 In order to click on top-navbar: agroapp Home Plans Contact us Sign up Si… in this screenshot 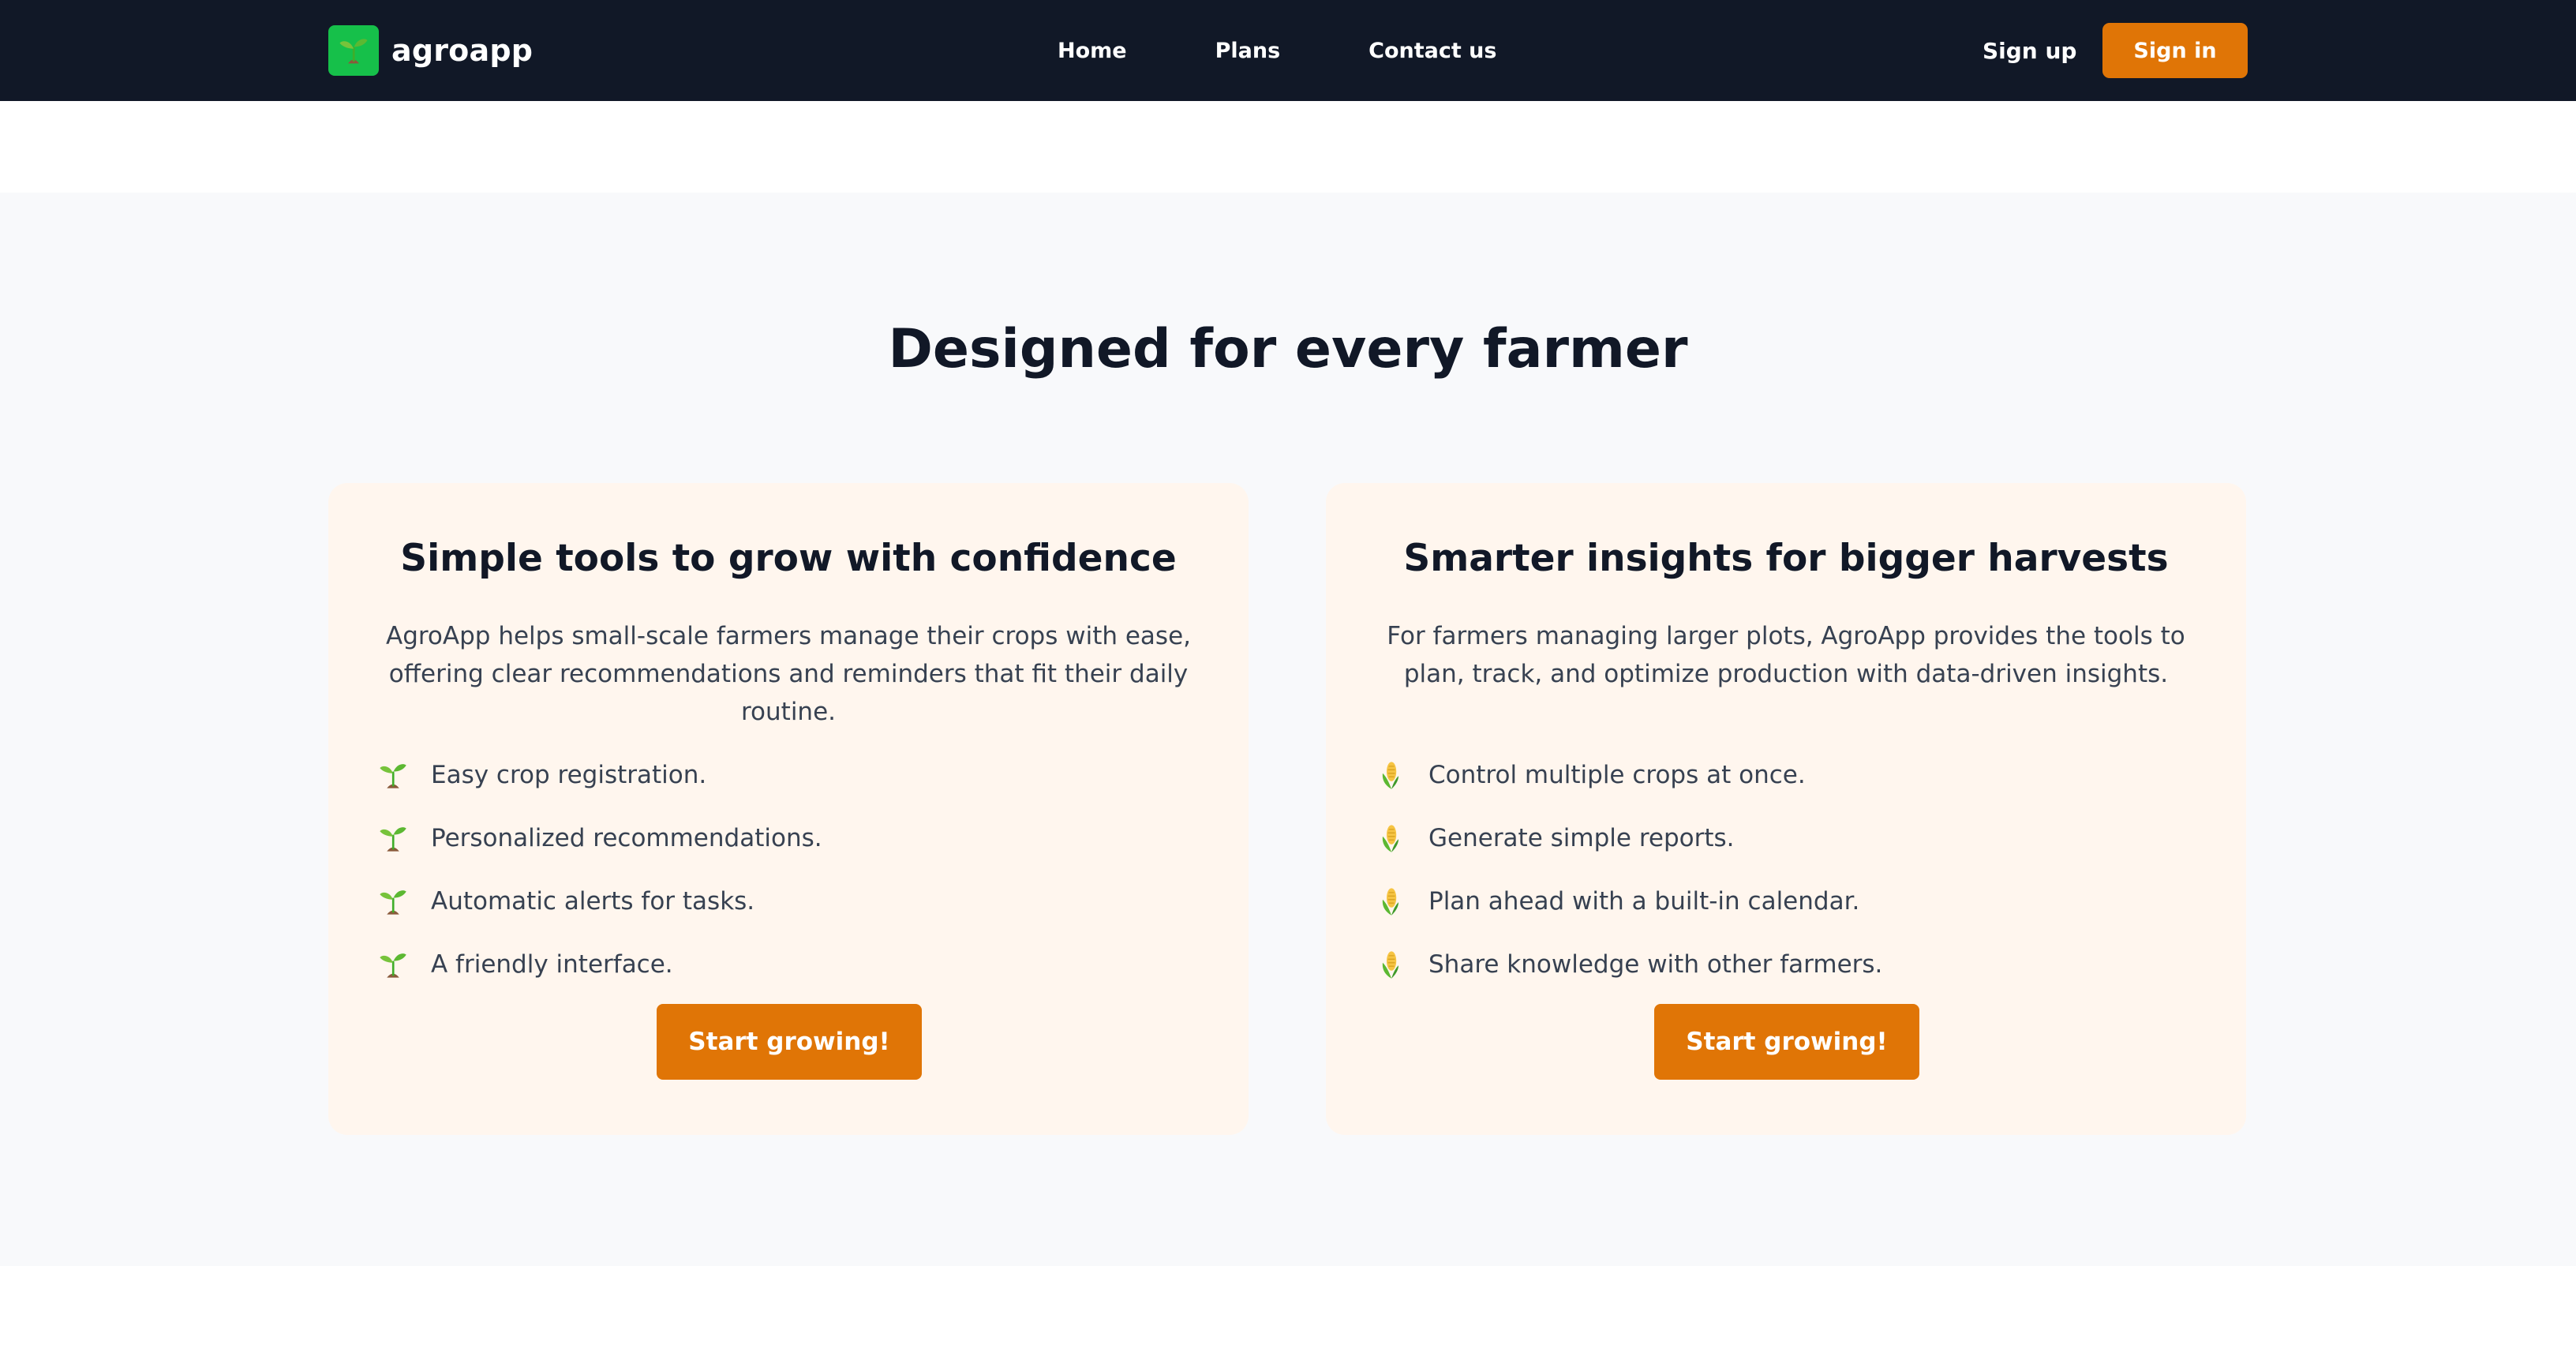, I will do `click(1288, 50)`.